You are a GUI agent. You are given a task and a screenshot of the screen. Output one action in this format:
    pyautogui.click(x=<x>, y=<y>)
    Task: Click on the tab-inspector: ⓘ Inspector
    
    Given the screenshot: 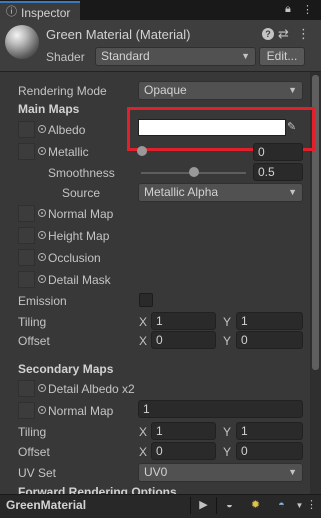 What is the action you would take?
    pyautogui.click(x=40, y=10)
    